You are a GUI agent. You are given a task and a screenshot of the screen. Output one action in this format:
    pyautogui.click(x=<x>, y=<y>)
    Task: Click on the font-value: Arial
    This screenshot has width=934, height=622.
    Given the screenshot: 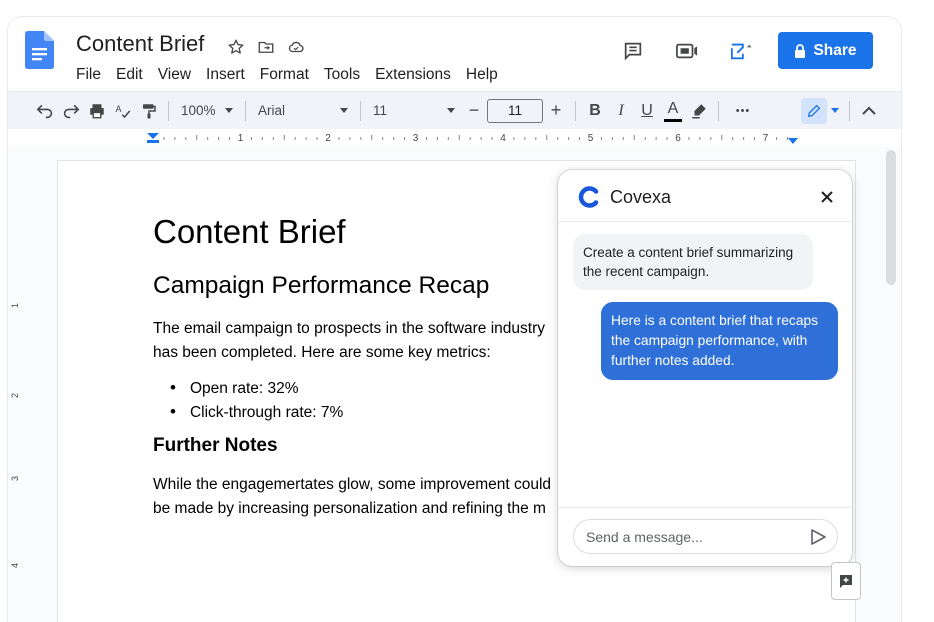 What is the action you would take?
    pyautogui.click(x=272, y=110)
    